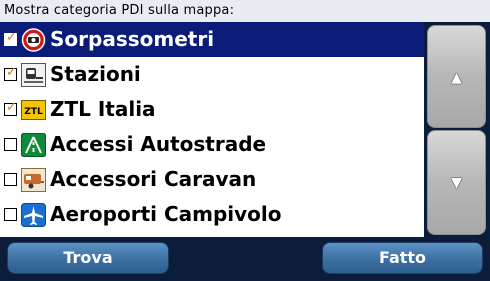 Image resolution: width=490 pixels, height=281 pixels. Describe the element at coordinates (33, 40) in the screenshot. I see `speed-camera-icon` at that location.